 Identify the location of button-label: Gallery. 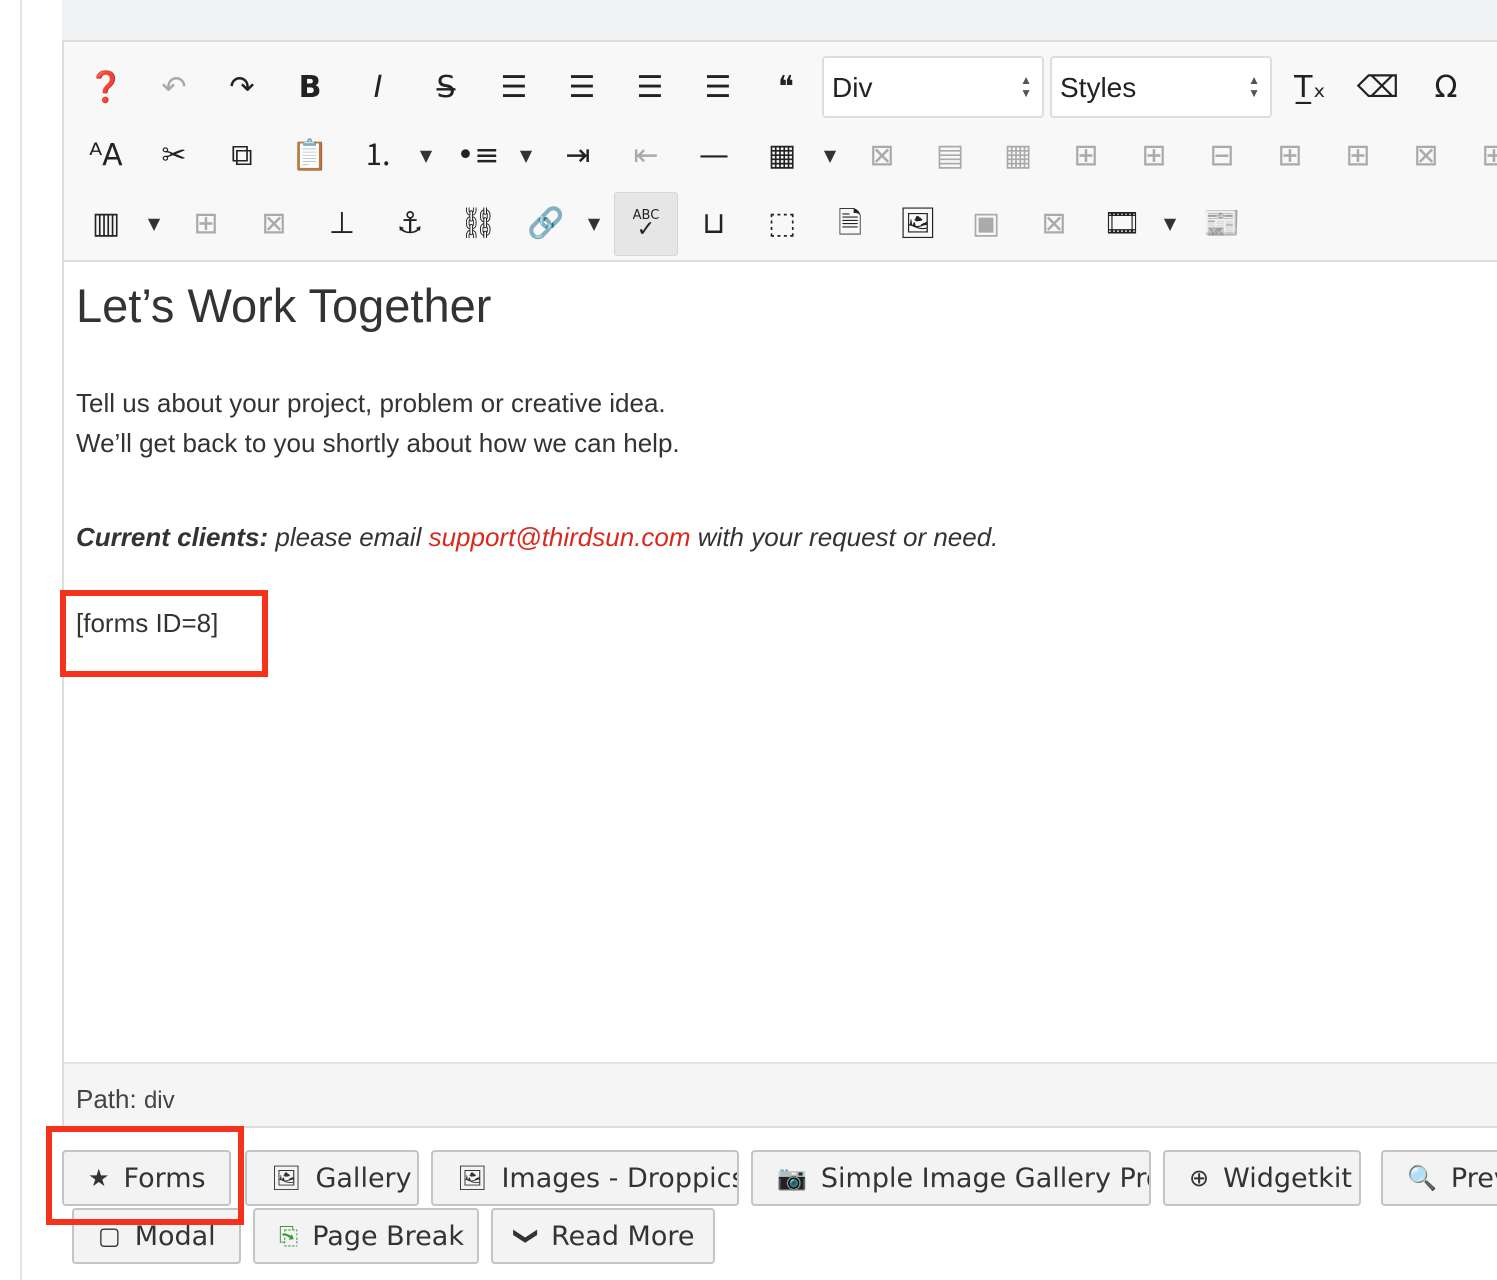
(363, 1178).